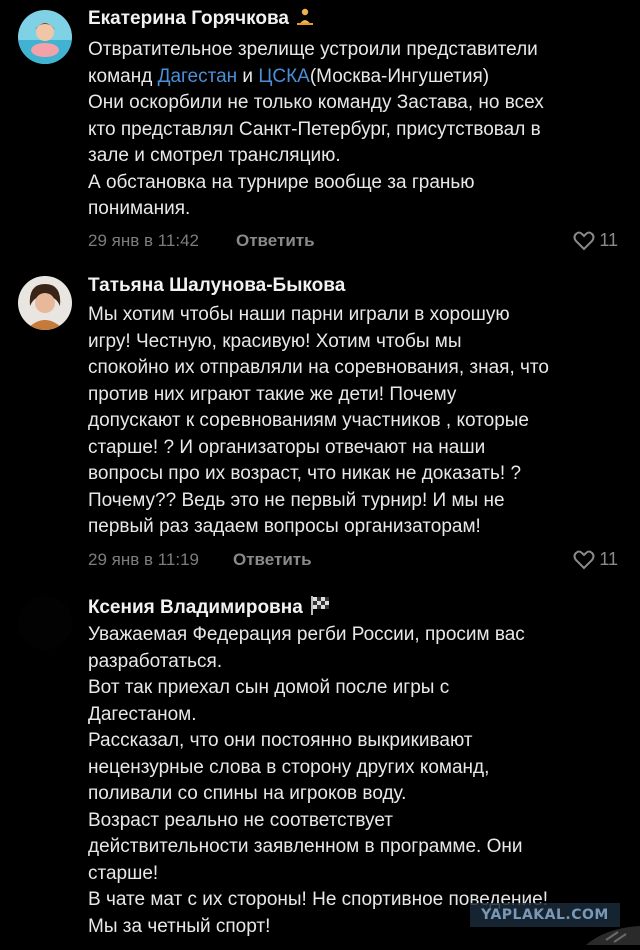  What do you see at coordinates (139, 208) in the screenshot?
I see `comment-line: понимания.` at bounding box center [139, 208].